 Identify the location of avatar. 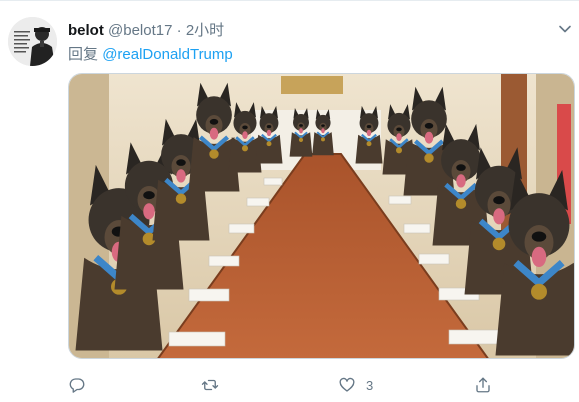
(32, 41).